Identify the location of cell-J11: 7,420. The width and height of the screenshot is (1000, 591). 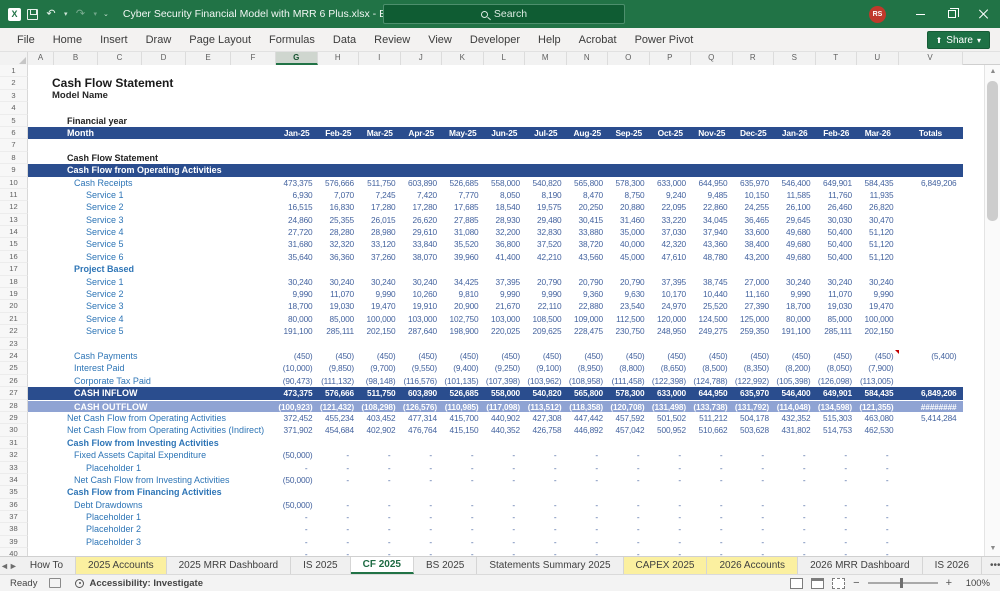
(422, 195).